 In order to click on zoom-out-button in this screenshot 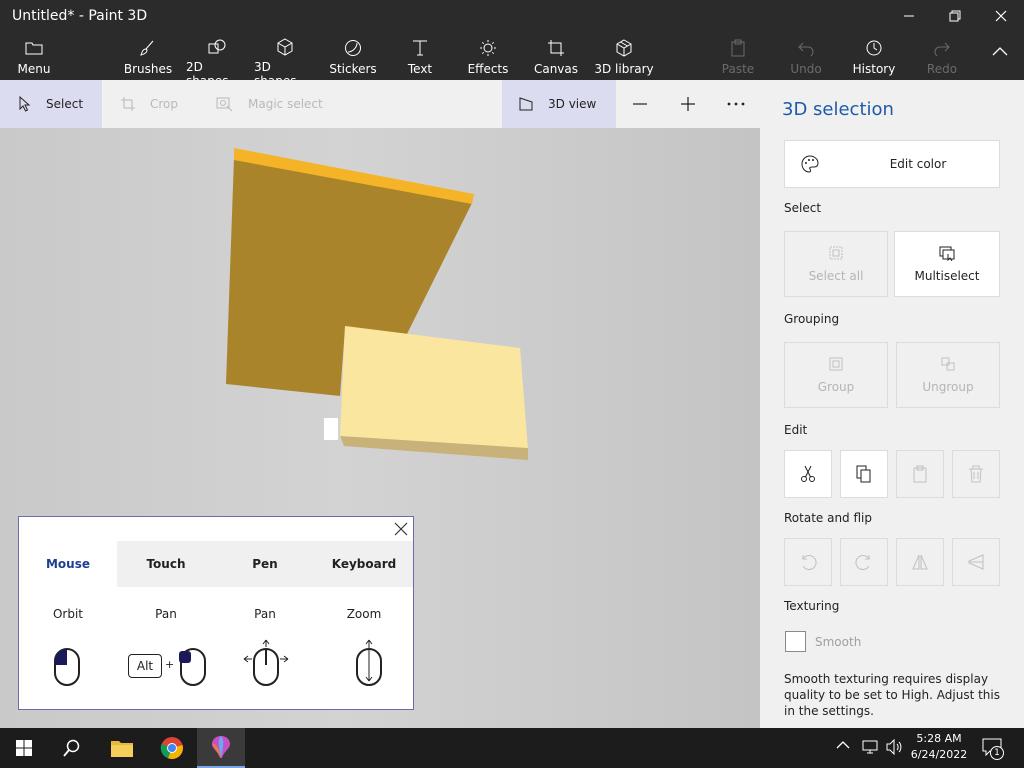, I will do `click(640, 104)`.